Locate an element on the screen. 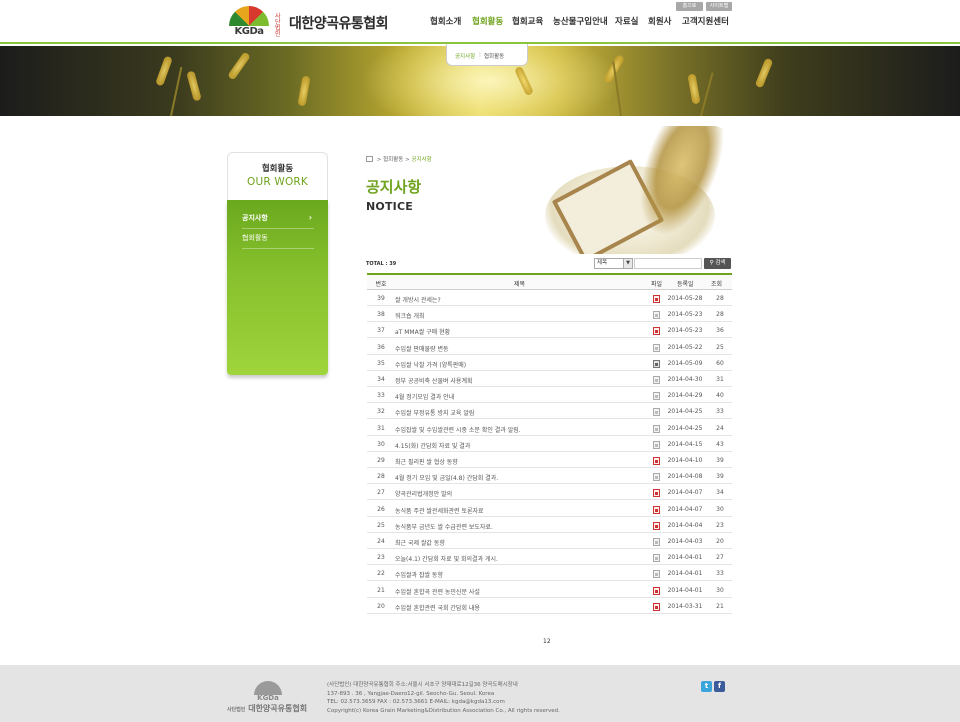 This screenshot has height=722, width=960. breadcrumb-parent: 협회활동 is located at coordinates (393, 160).